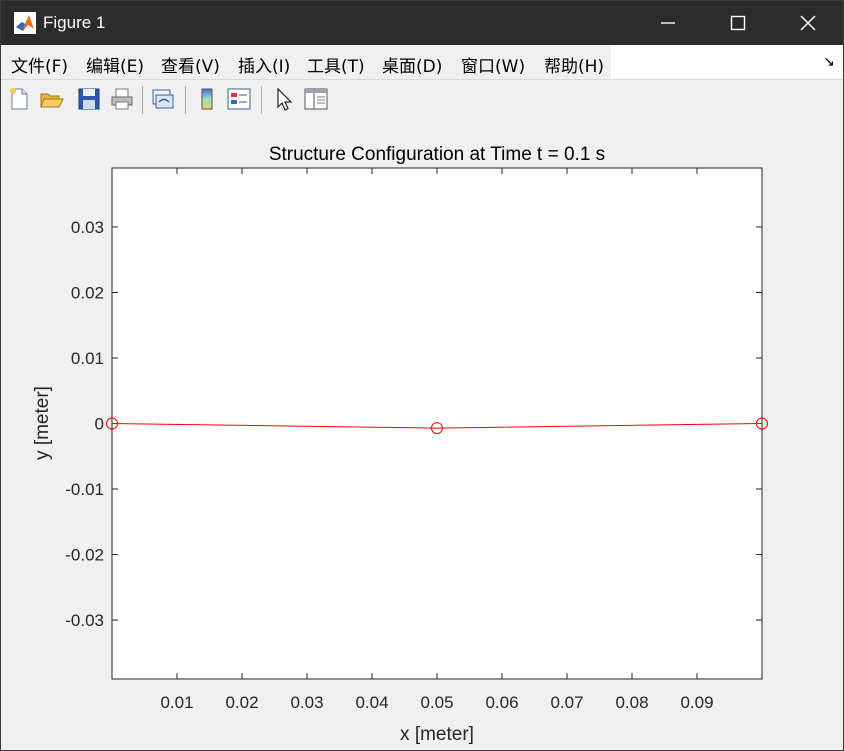  I want to click on insert-legend-icon, so click(239, 99).